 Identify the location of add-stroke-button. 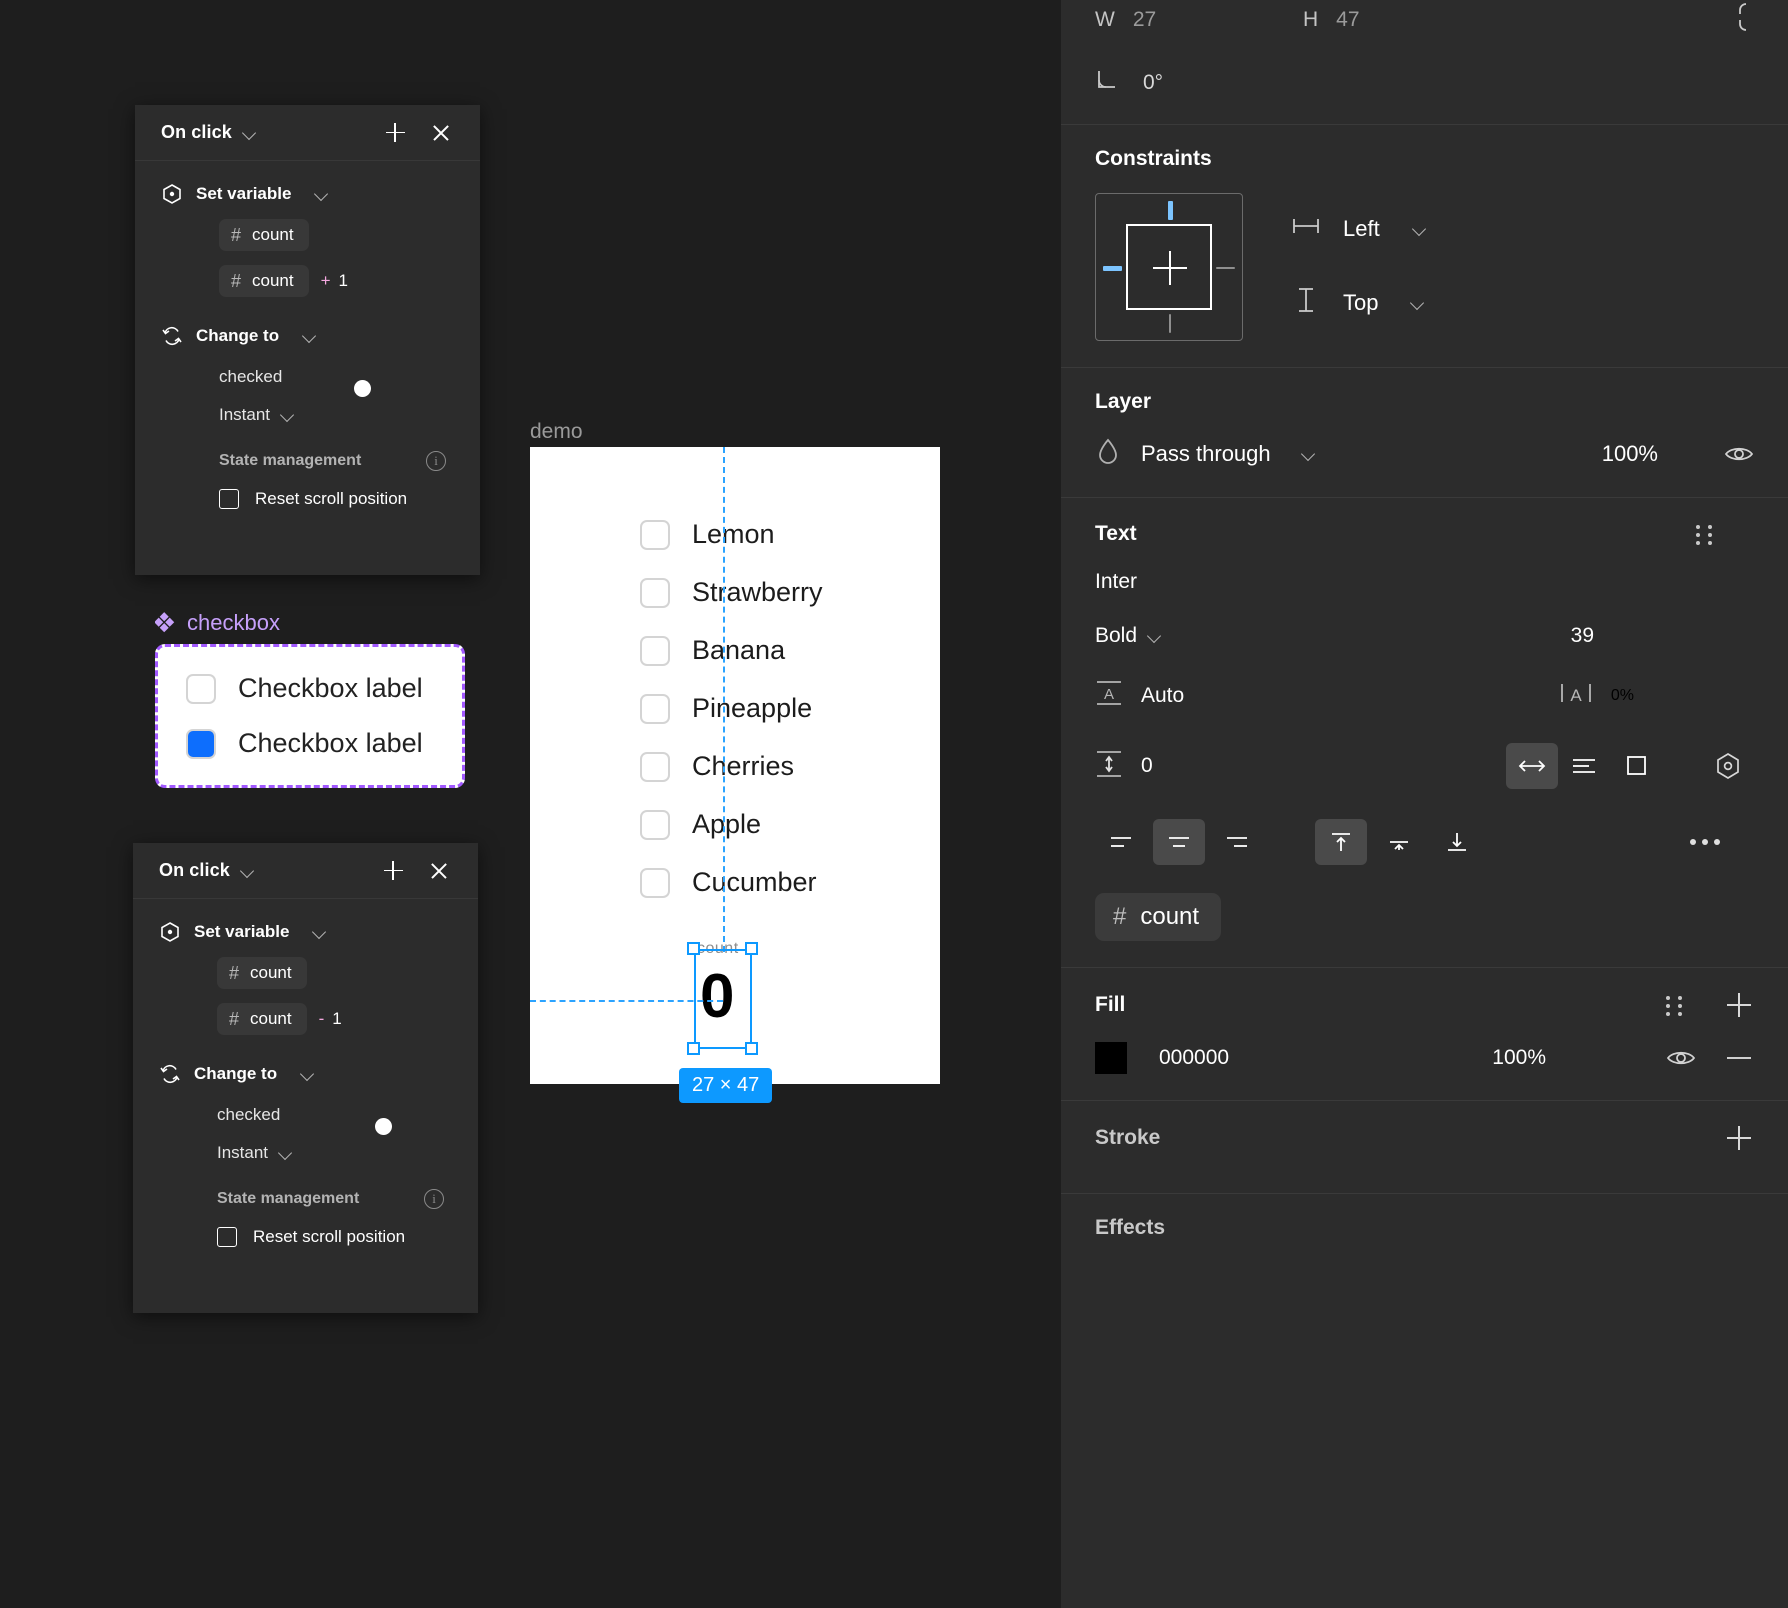
(1739, 1138).